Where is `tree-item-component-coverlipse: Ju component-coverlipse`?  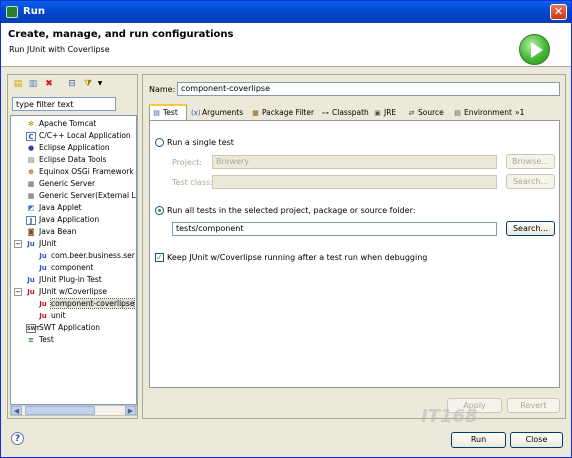 tree-item-component-coverlipse: Ju component-coverlipse is located at coordinates (87, 304).